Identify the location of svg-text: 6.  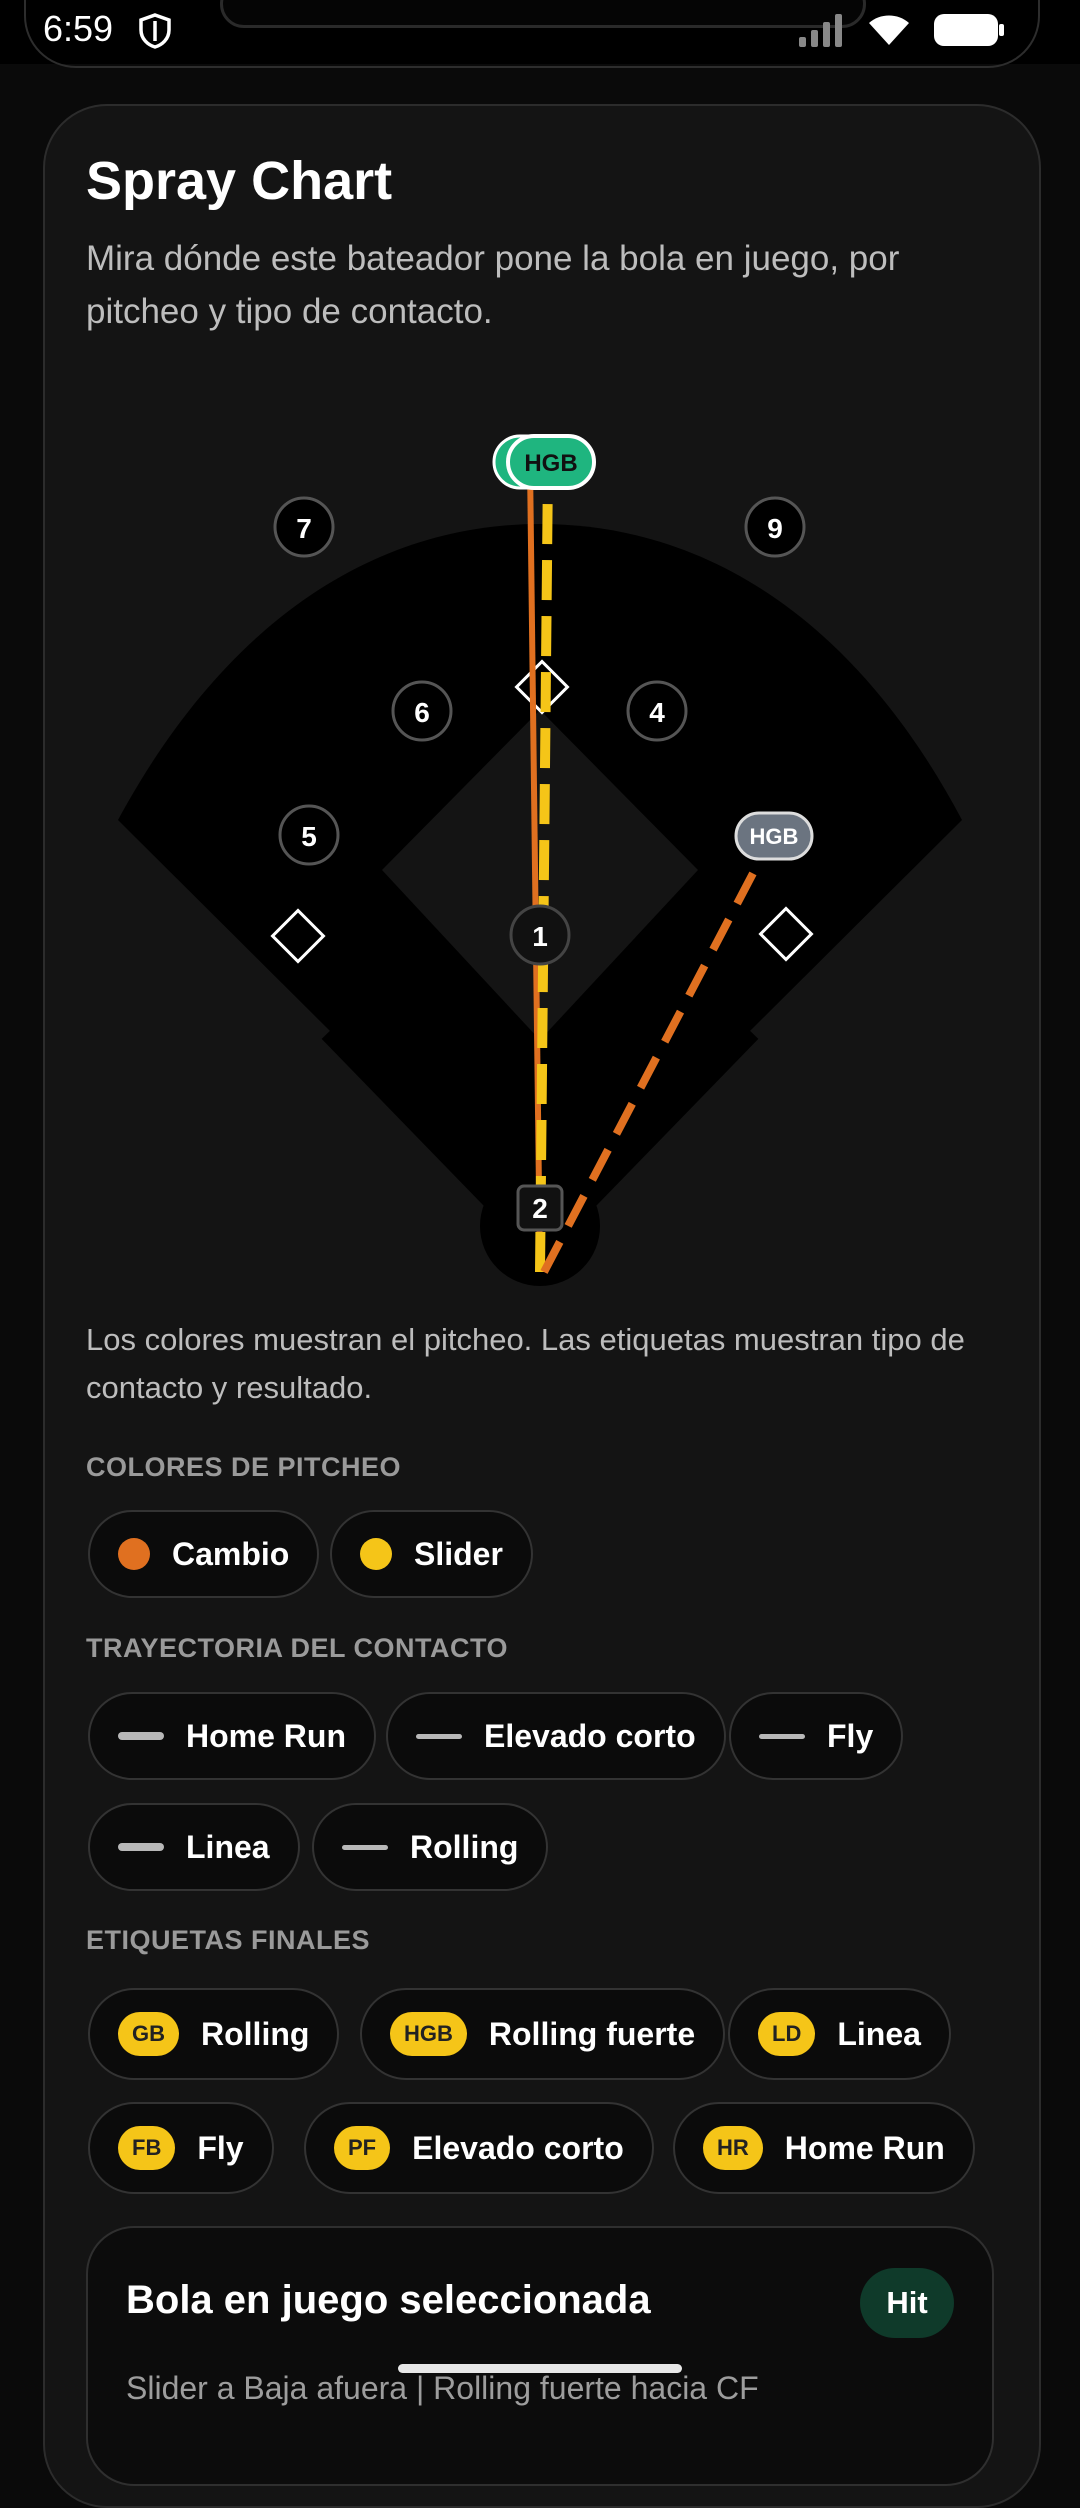
(422, 712).